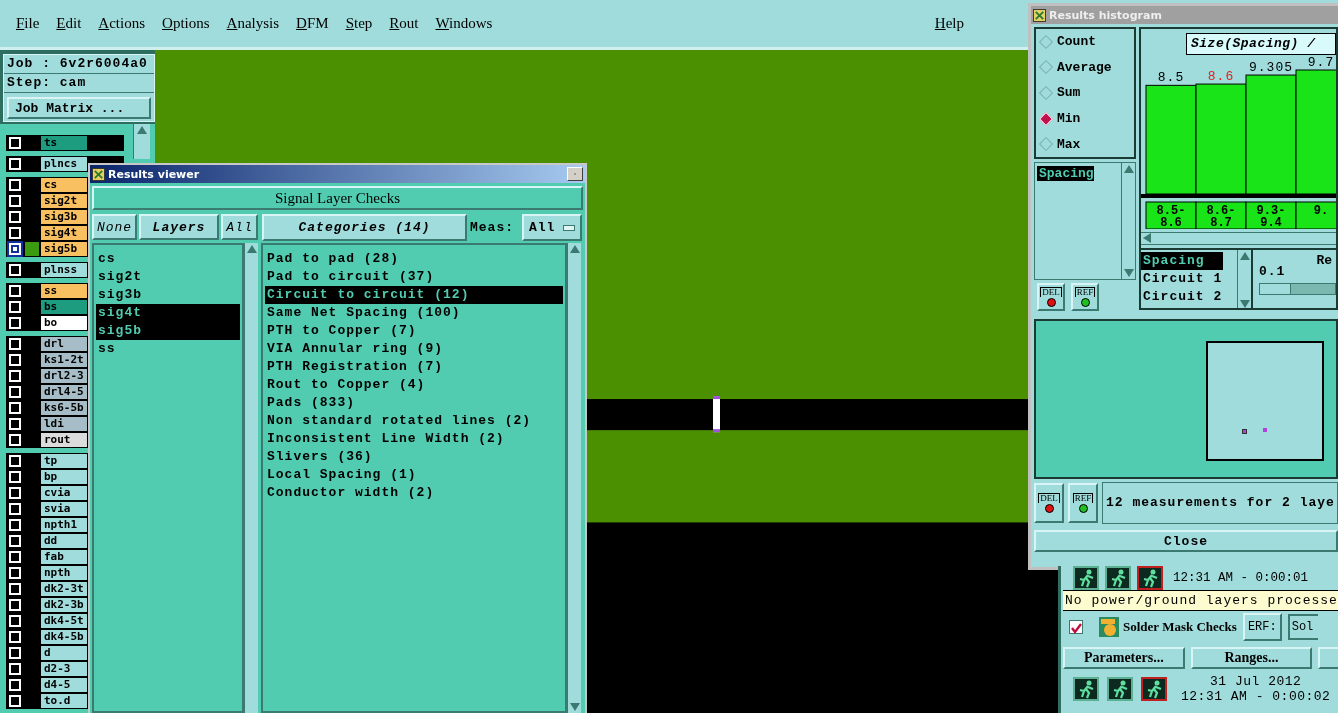 The width and height of the screenshot is (1338, 713). What do you see at coordinates (64, 440) in the screenshot?
I see `layer-name: rout` at bounding box center [64, 440].